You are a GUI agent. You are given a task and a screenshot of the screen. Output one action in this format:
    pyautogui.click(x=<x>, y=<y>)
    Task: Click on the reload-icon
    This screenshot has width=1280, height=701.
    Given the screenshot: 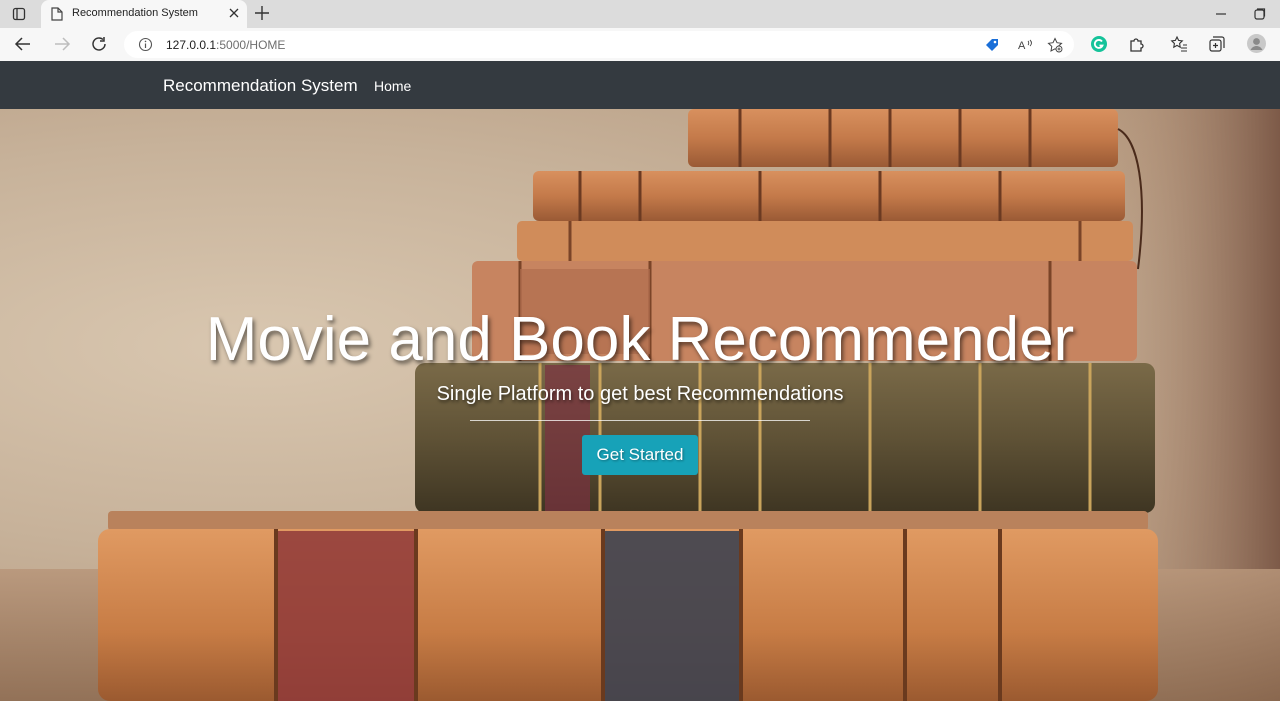 What is the action you would take?
    pyautogui.click(x=99, y=44)
    